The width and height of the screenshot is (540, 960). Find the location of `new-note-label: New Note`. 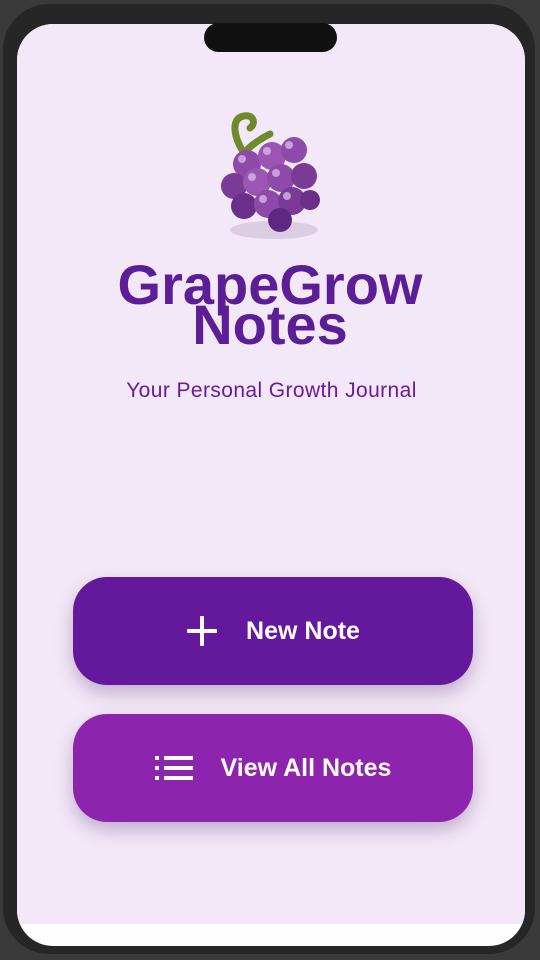

new-note-label: New Note is located at coordinates (303, 630).